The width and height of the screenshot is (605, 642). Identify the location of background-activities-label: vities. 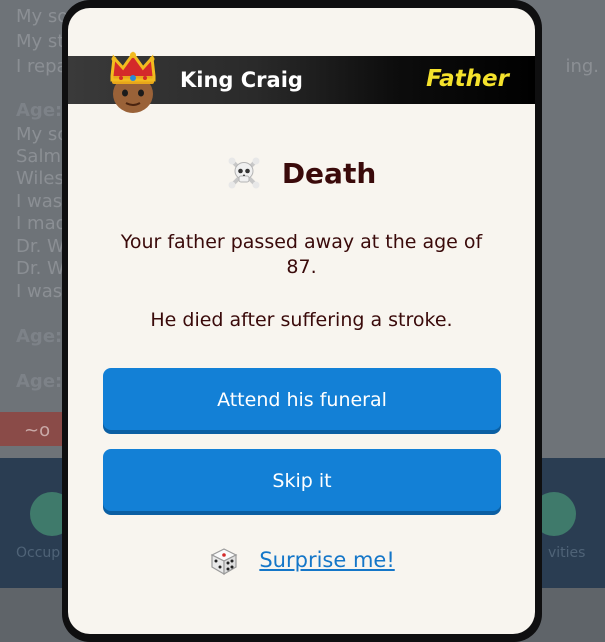
(567, 553).